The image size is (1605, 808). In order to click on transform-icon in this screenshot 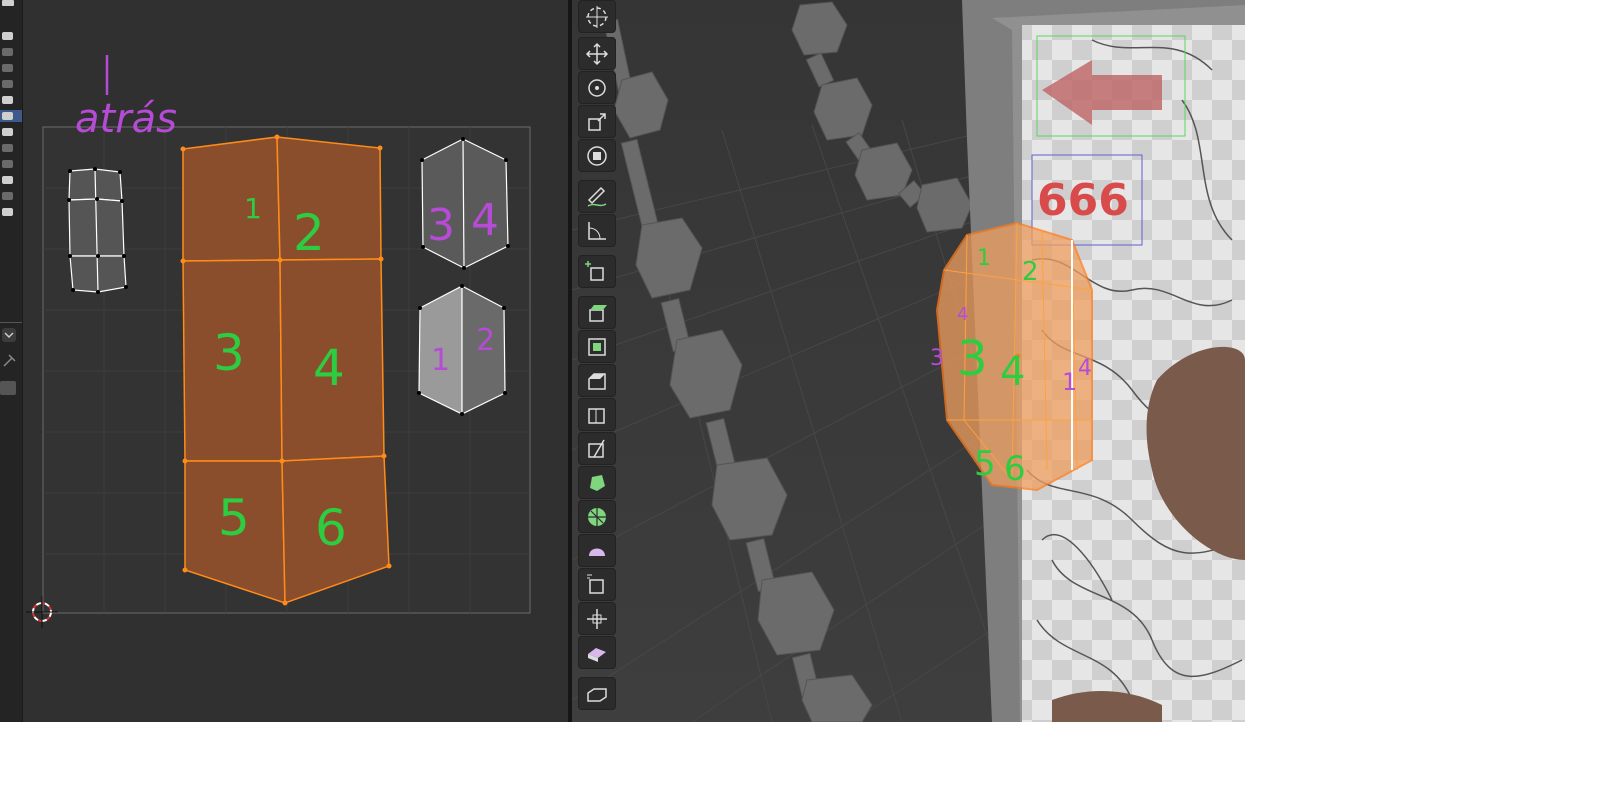, I will do `click(597, 155)`.